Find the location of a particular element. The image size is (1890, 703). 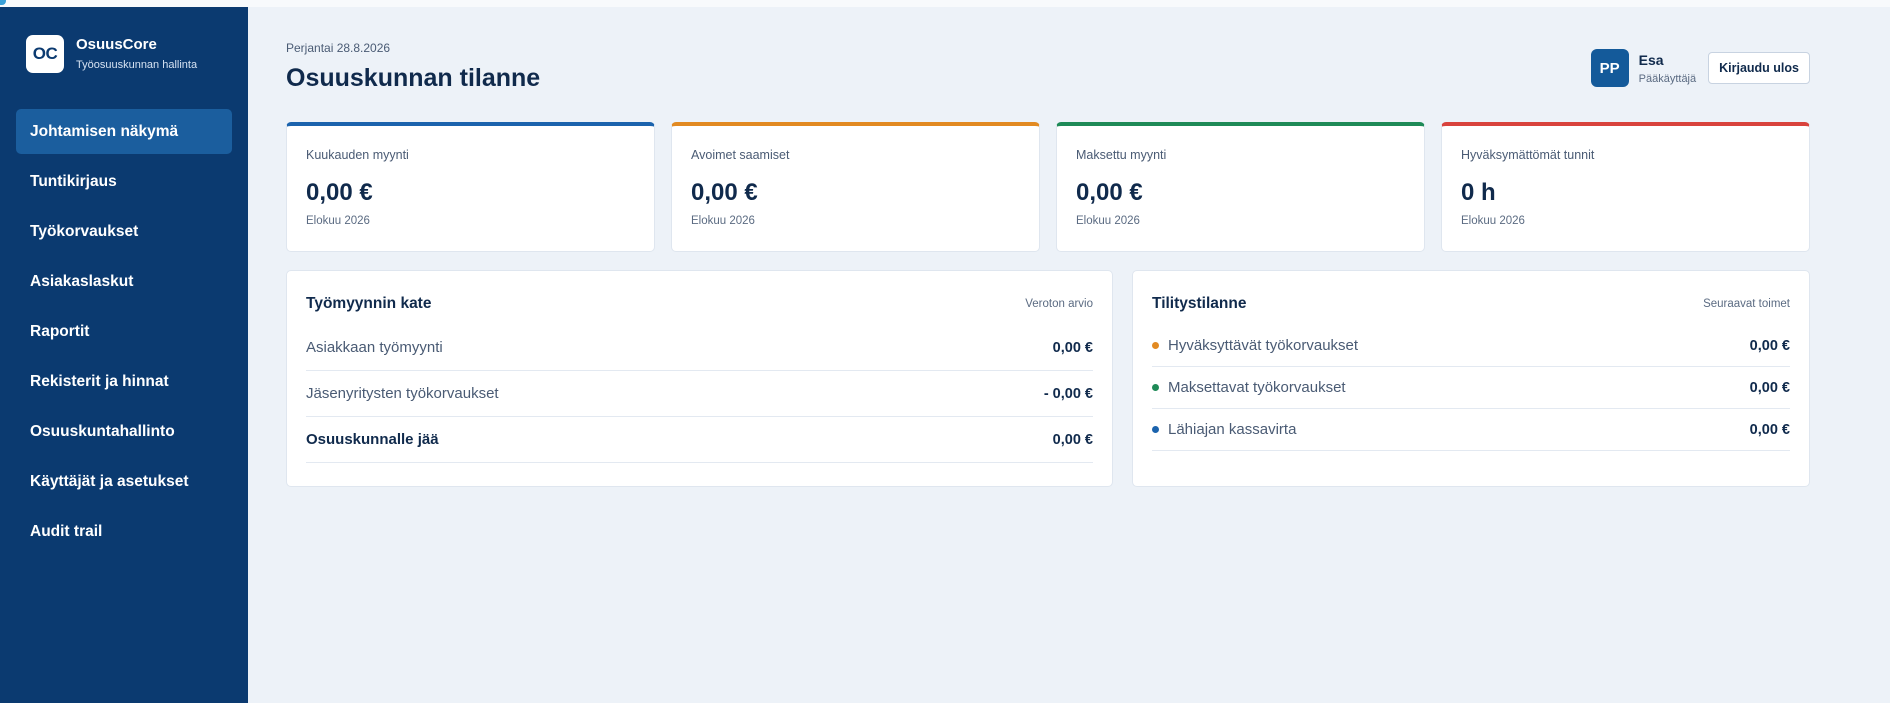

stat-value: 0 h is located at coordinates (1478, 192).